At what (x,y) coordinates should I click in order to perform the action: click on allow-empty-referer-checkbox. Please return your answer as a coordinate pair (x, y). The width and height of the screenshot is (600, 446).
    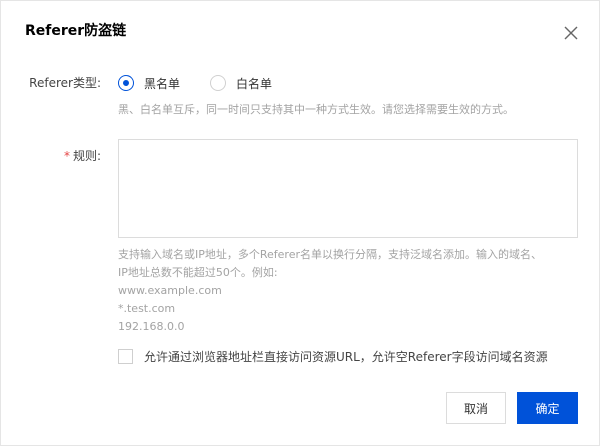
    Looking at the image, I should click on (125, 356).